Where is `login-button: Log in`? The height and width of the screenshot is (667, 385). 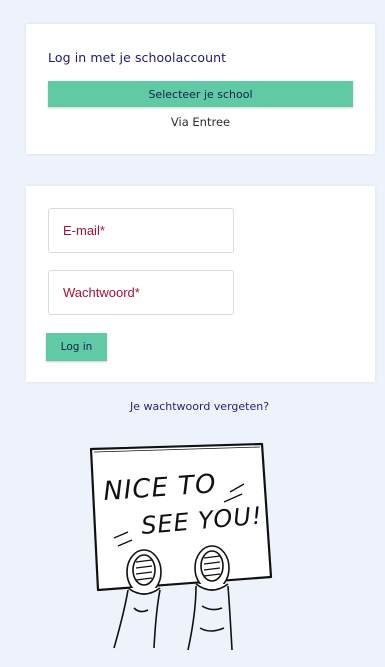 login-button: Log in is located at coordinates (76, 347).